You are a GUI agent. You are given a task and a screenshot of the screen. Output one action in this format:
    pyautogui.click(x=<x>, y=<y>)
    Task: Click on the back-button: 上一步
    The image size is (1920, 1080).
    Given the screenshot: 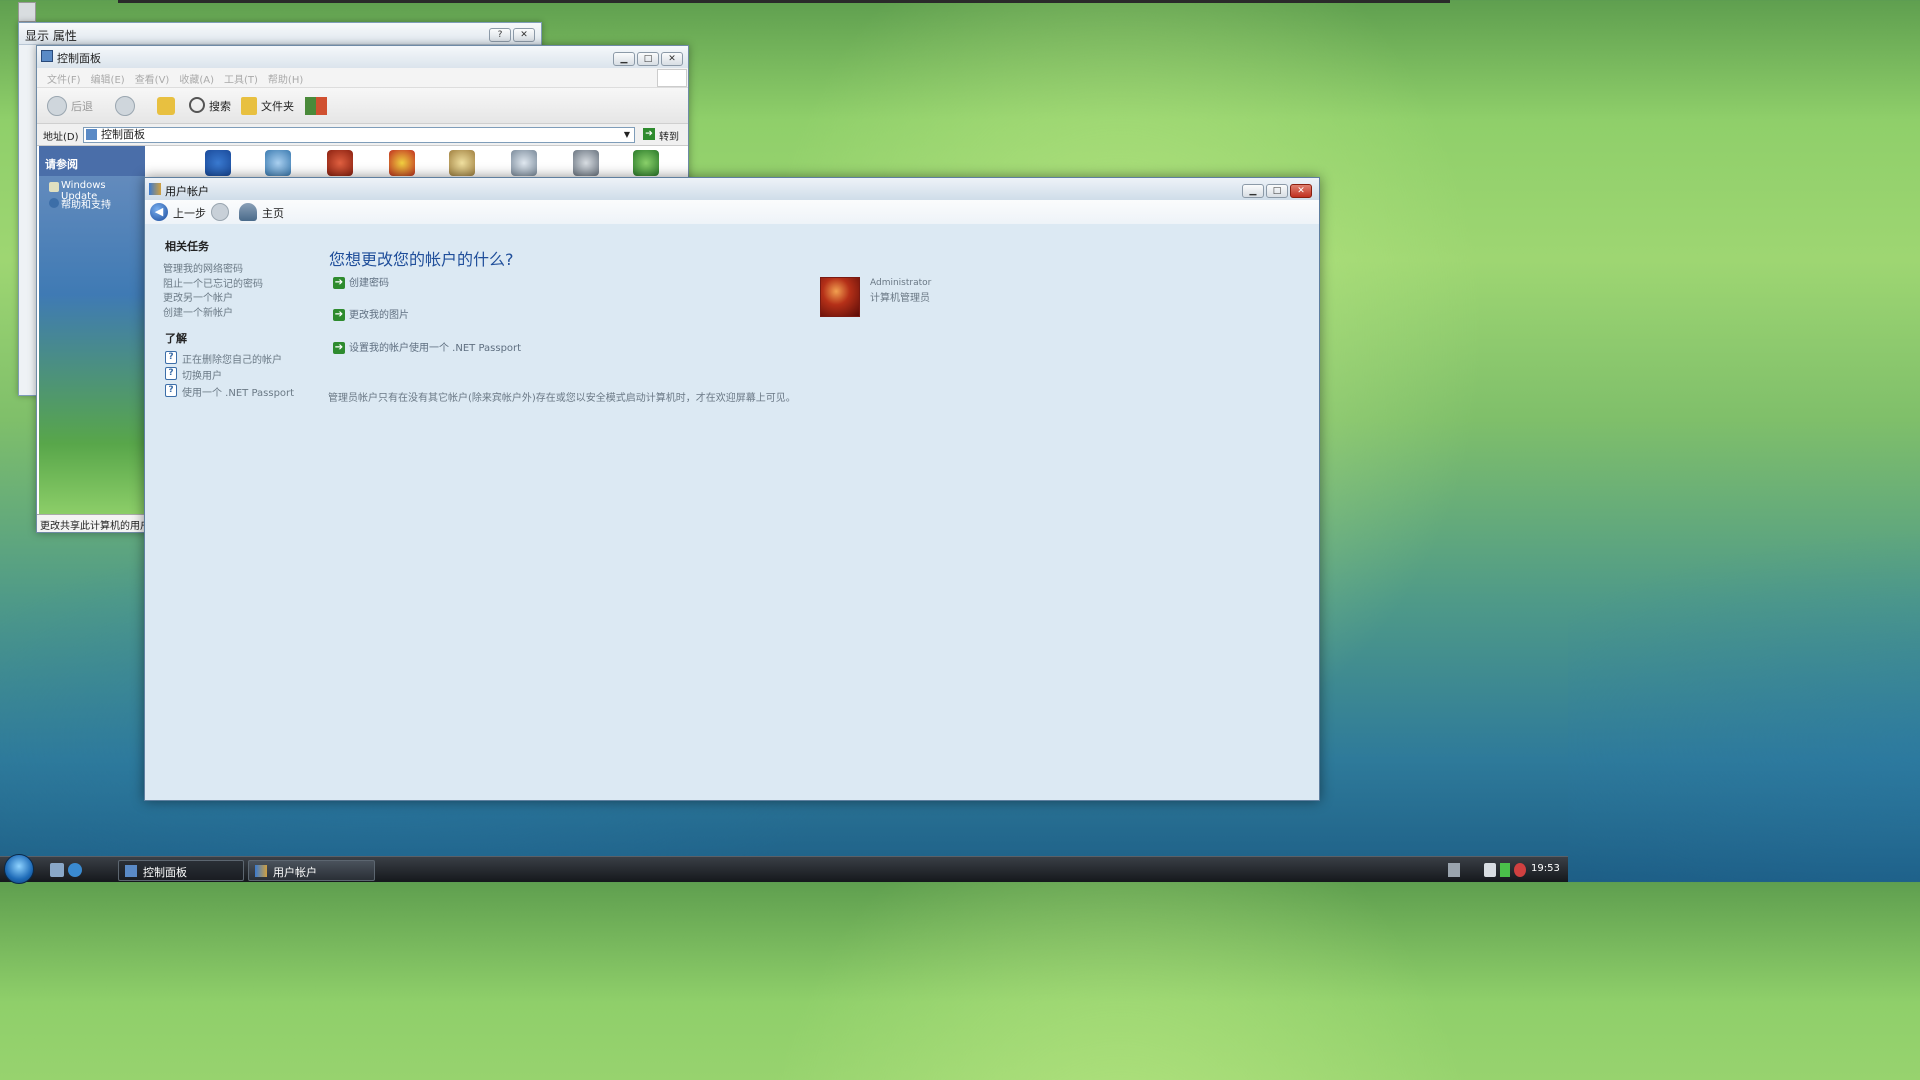 What is the action you would take?
    pyautogui.click(x=189, y=213)
    